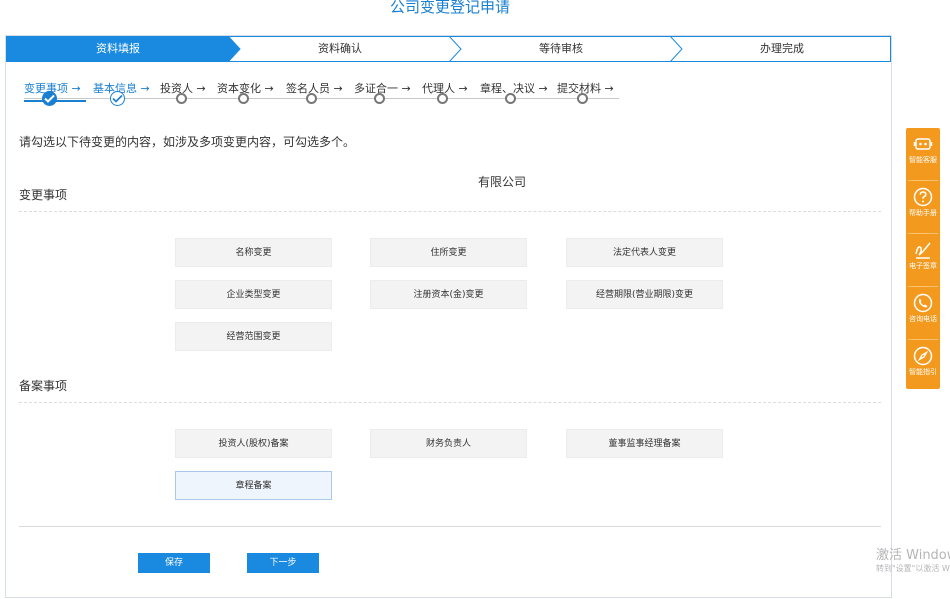 The image size is (950, 599). I want to click on filing-section-title: 备案事项, so click(43, 386).